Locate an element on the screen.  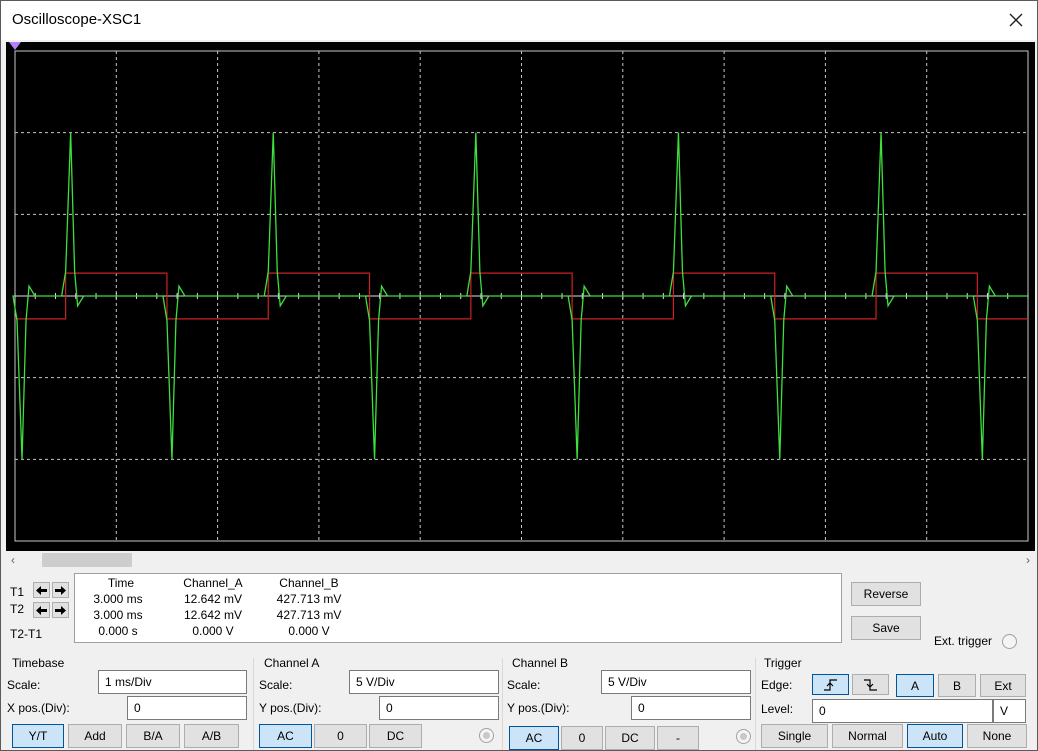
trigger-single-button: Single is located at coordinates (794, 736).